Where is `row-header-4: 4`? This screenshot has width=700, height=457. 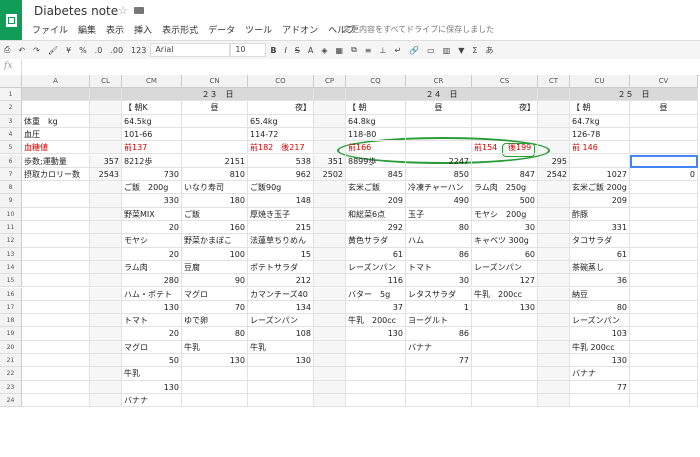
row-header-4: 4 is located at coordinates (11, 134).